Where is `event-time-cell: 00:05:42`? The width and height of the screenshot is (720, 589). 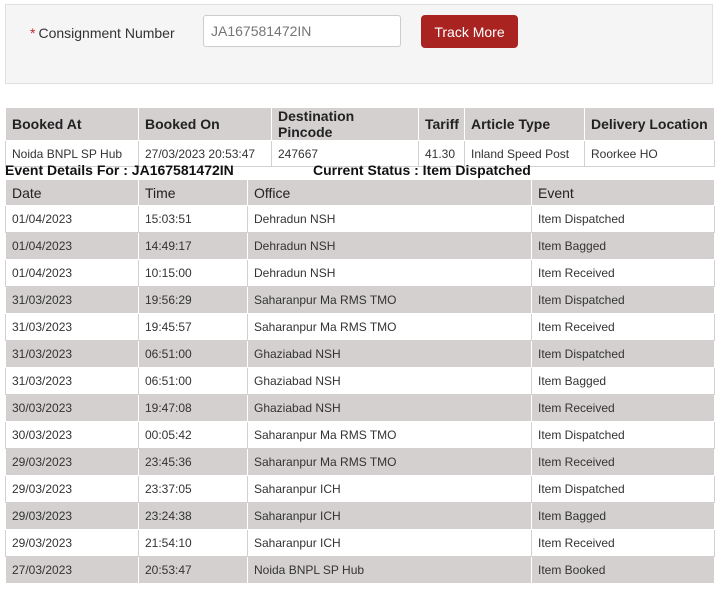 event-time-cell: 00:05:42 is located at coordinates (193, 435).